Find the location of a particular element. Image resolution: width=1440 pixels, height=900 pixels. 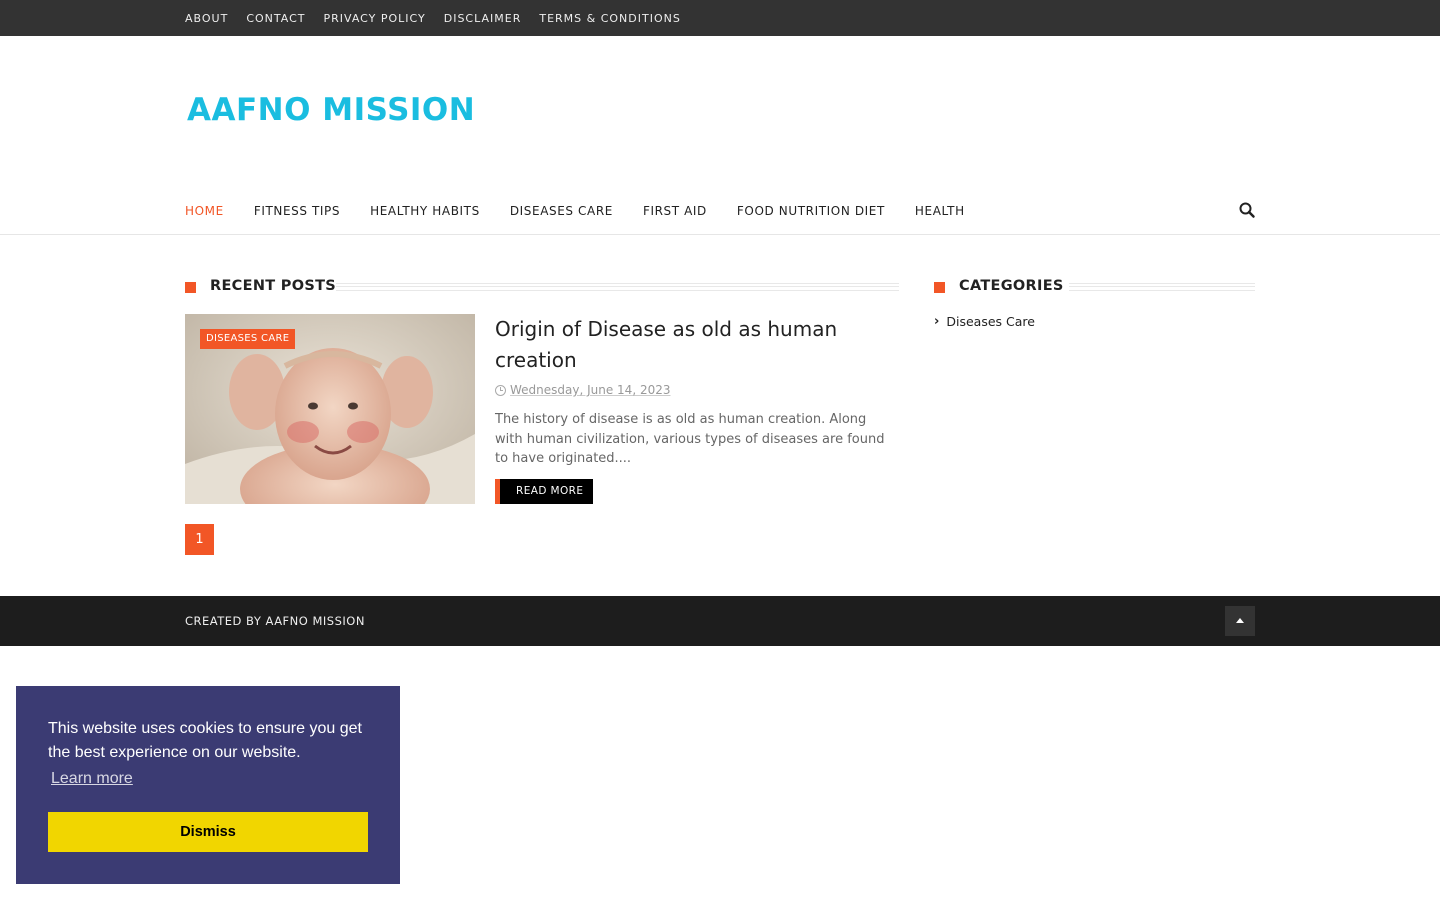

site-logo: AAFNO MISSION is located at coordinates (331, 110).